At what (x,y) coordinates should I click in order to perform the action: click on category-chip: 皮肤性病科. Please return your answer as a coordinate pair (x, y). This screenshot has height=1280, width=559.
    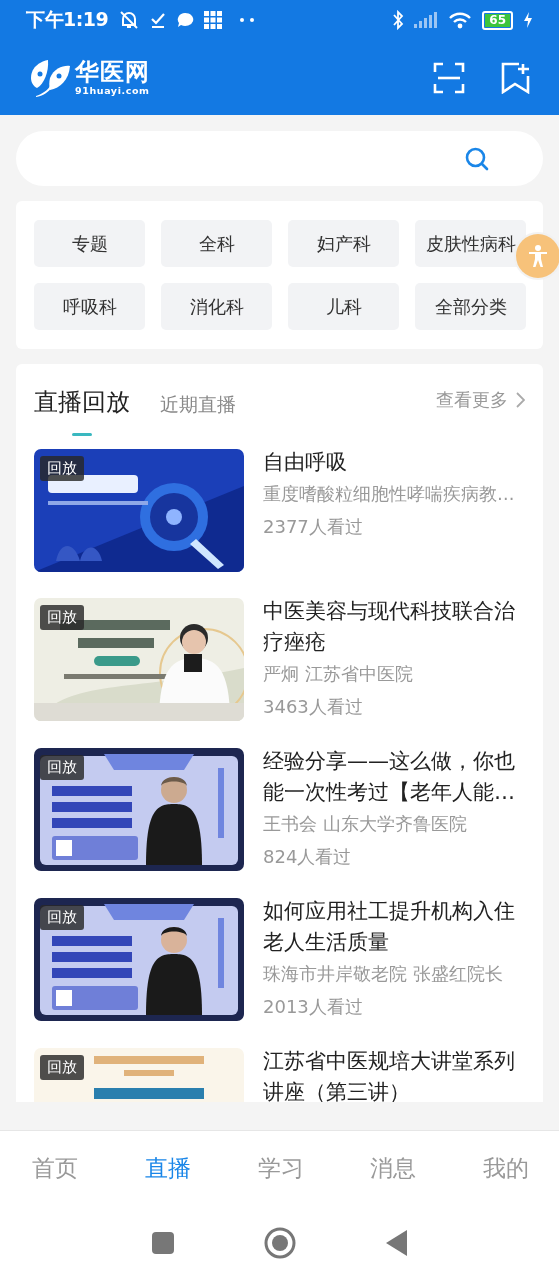
    Looking at the image, I should click on (470, 243).